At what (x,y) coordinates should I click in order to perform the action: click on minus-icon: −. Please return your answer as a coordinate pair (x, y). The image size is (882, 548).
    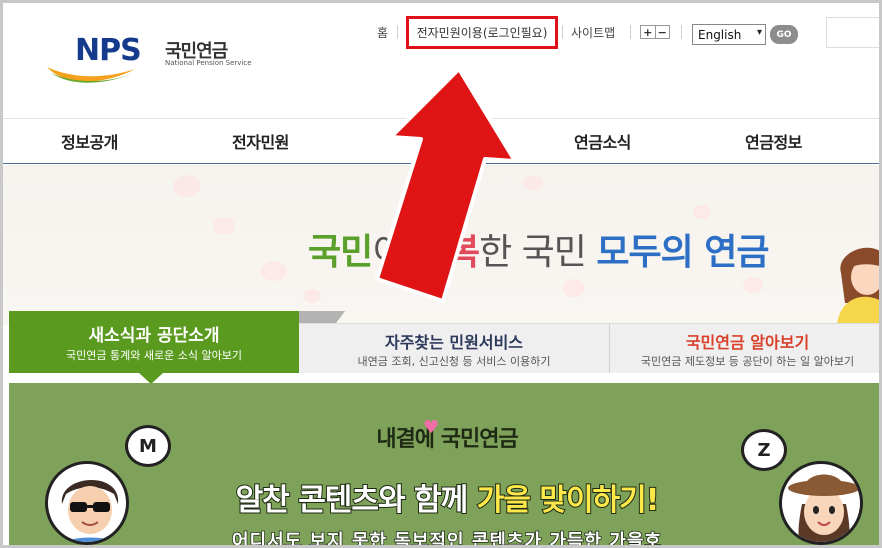
    Looking at the image, I should click on (662, 32).